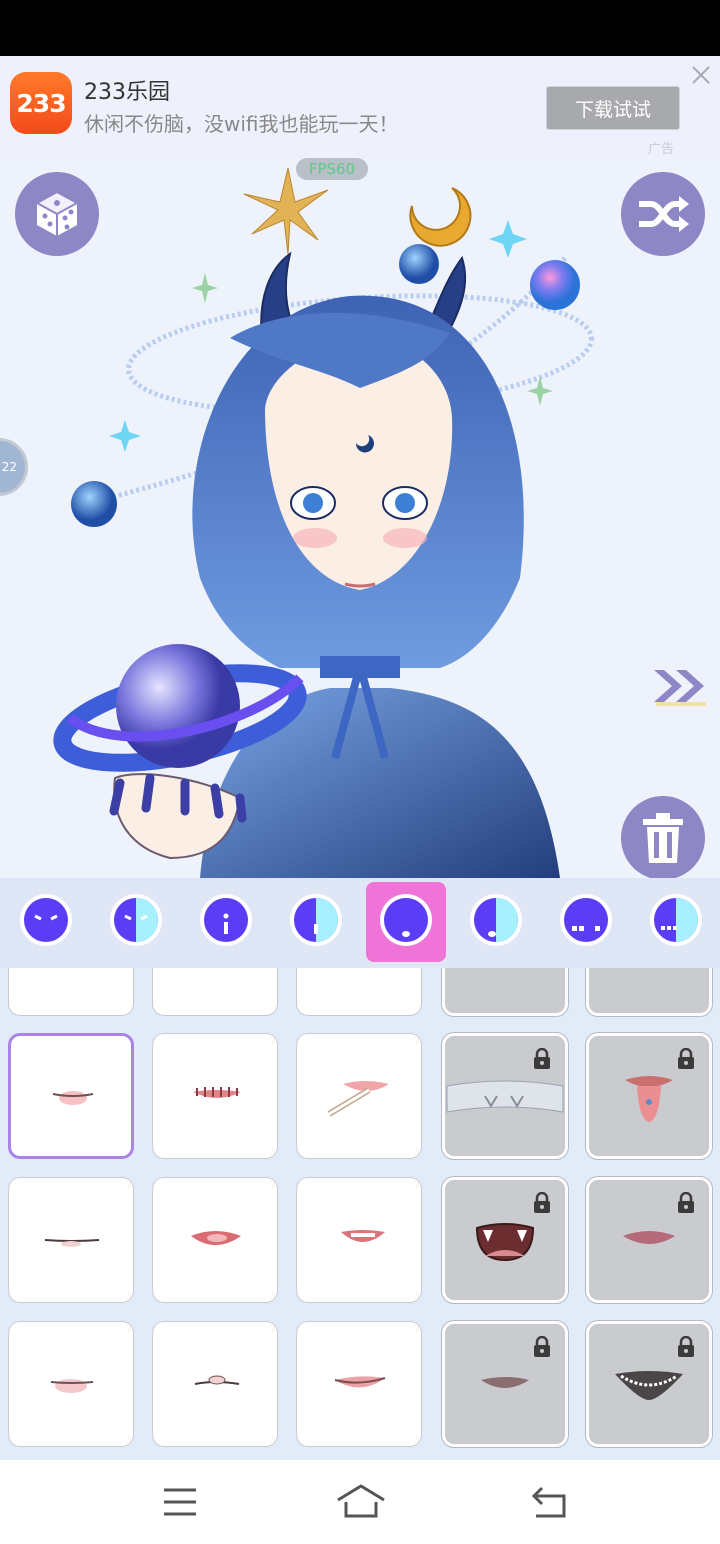  What do you see at coordinates (613, 108) in the screenshot?
I see `ad-download-button: 下载试试` at bounding box center [613, 108].